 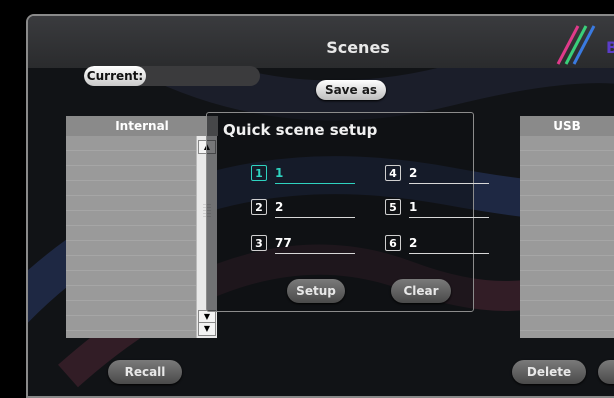 I want to click on quick-slot-2: 2 2, so click(x=304, y=210).